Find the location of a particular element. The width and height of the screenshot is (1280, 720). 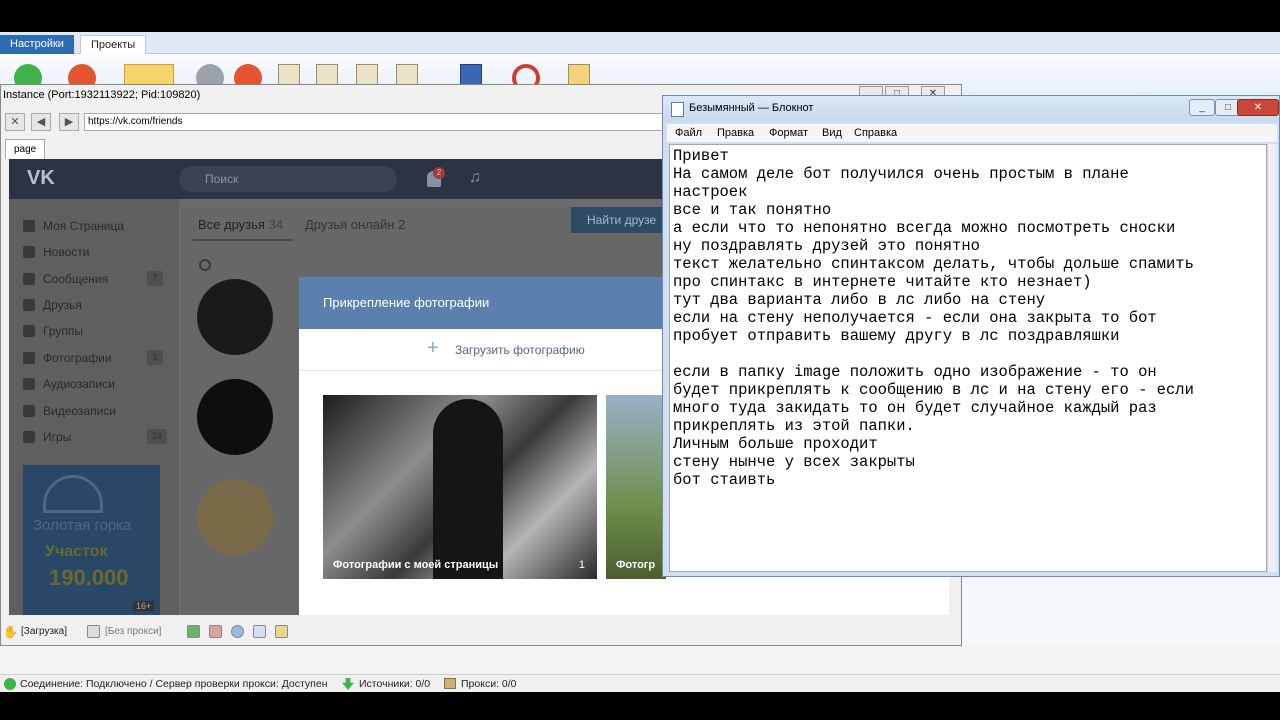

text-line: бот стаивть is located at coordinates (724, 480).